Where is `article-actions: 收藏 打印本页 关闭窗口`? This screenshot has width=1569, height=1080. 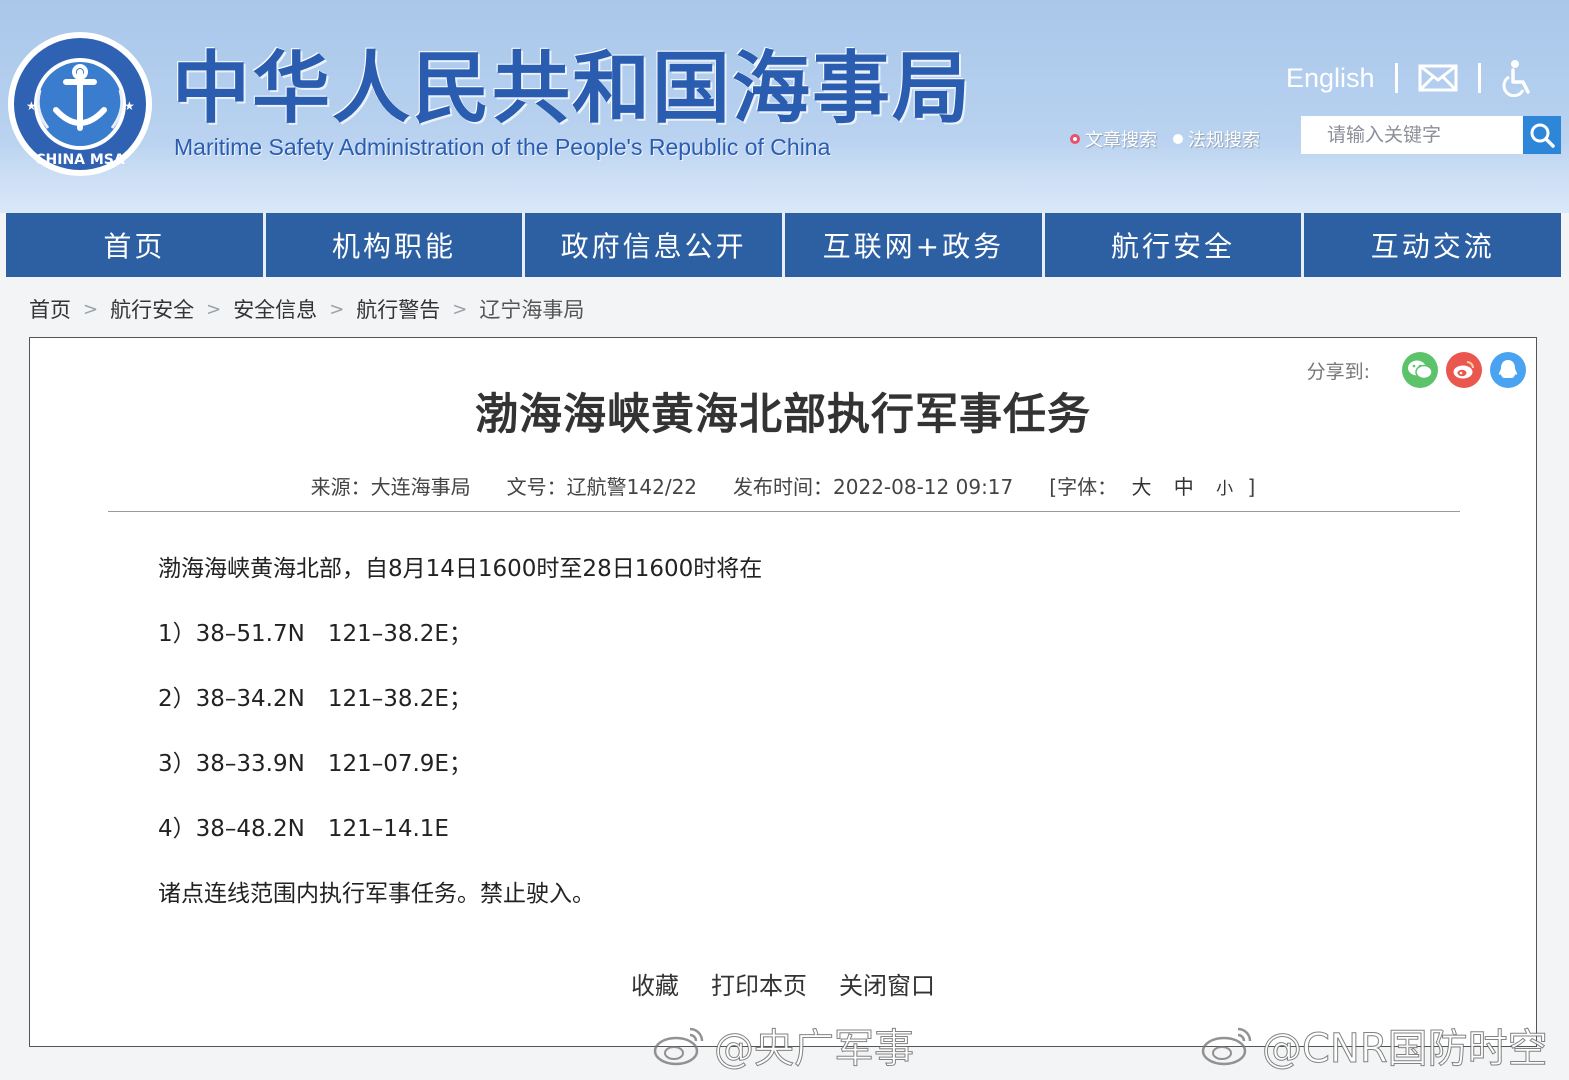
article-actions: 收藏 打印本页 关闭窗口 is located at coordinates (783, 983).